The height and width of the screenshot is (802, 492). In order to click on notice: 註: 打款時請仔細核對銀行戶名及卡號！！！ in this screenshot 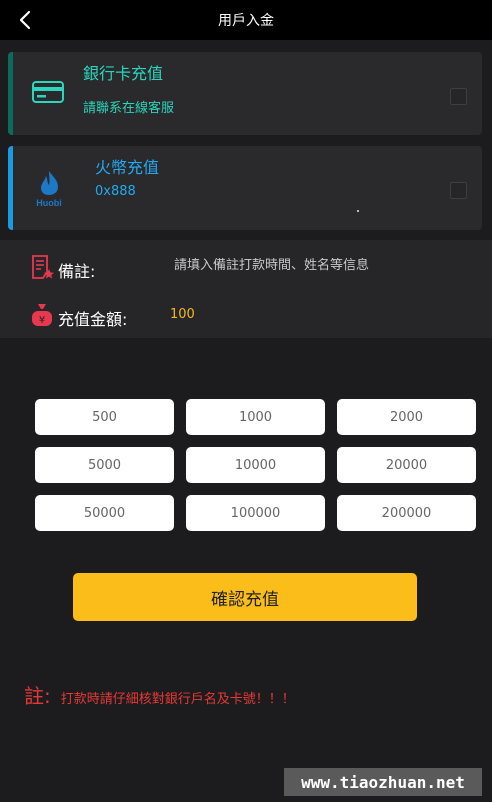, I will do `click(159, 694)`.